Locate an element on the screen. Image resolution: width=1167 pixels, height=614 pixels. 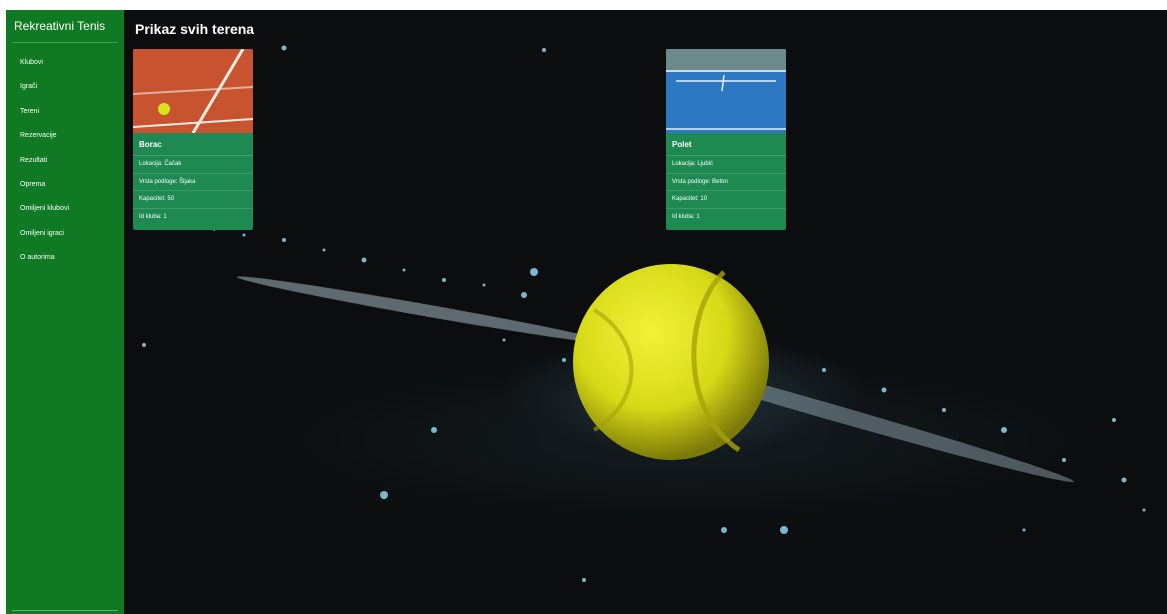
sidebar-item-omiljeni-klubovi: Omiljeni klubovi is located at coordinates (65, 209).